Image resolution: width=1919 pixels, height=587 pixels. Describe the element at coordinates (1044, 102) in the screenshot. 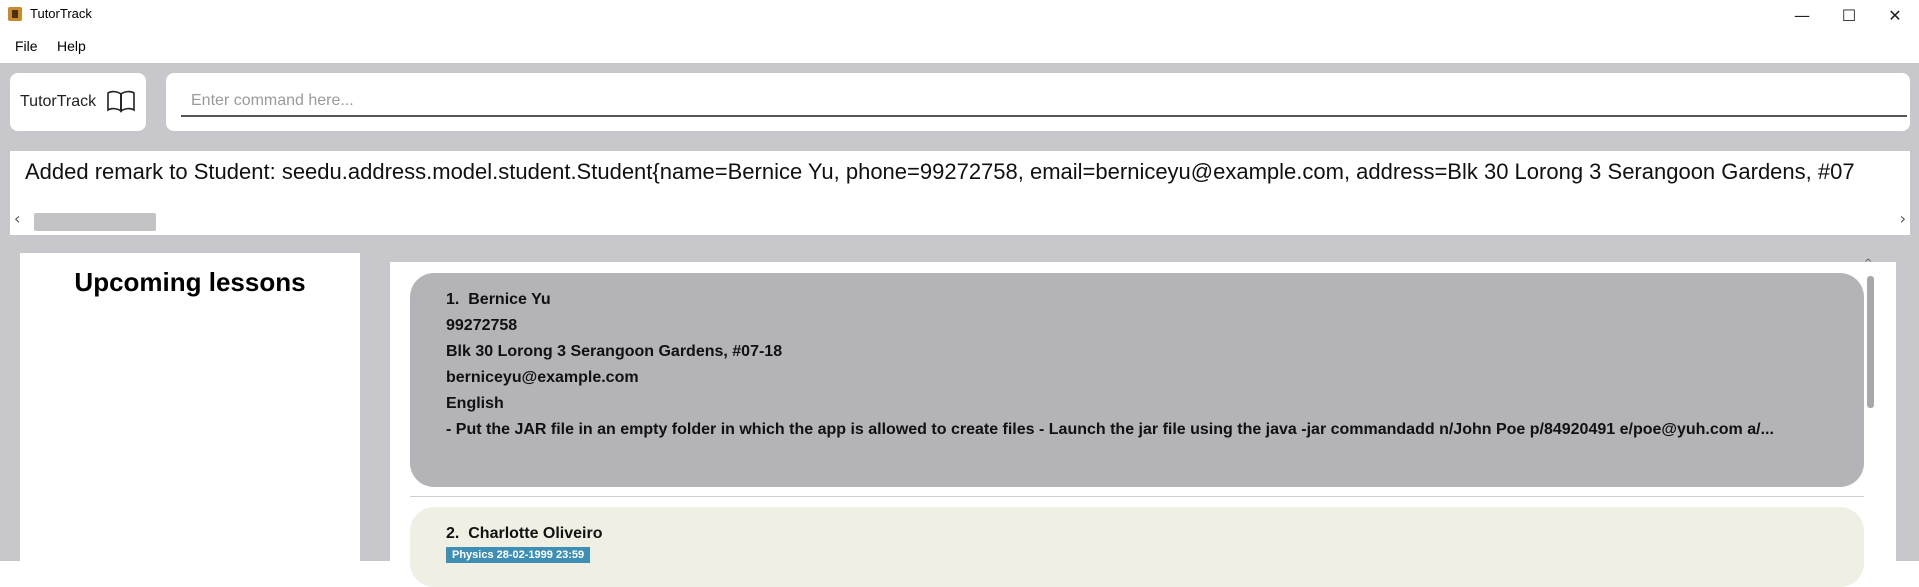

I see `command-input` at that location.